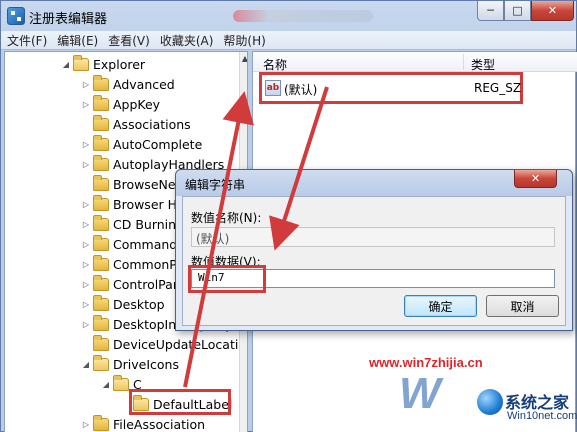 This screenshot has width=577, height=432. I want to click on tree-item-label: CD Burning, so click(148, 224).